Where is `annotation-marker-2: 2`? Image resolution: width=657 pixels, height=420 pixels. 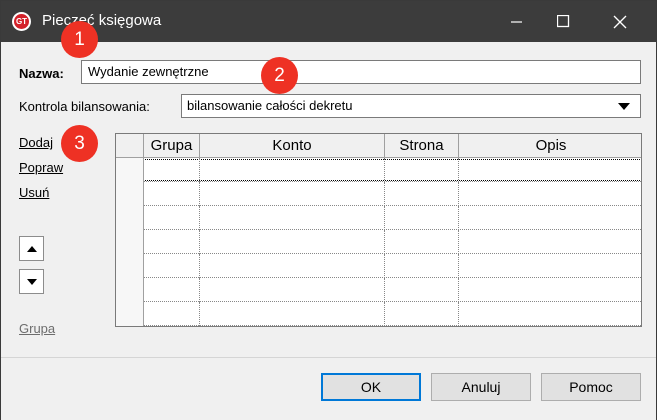
annotation-marker-2: 2 is located at coordinates (279, 75).